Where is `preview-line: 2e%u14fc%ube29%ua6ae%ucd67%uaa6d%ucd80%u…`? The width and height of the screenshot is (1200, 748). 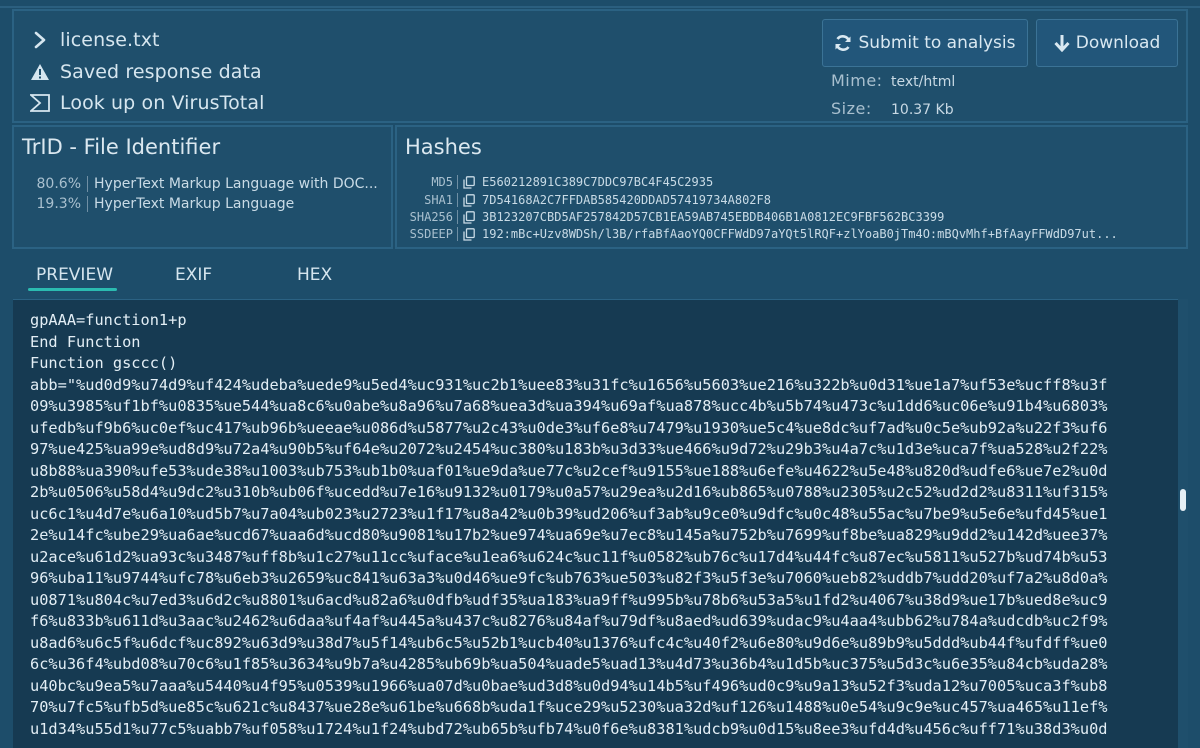
preview-line: 2e%u14fc%ube29%ua6ae%ucd67%uaa6d%ucd80%u… is located at coordinates (569, 535).